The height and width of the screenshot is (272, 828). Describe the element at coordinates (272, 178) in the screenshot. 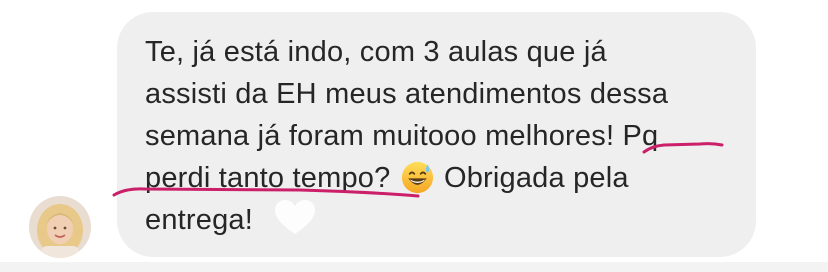

I see `message-line: perdi tanto tempo?` at that location.